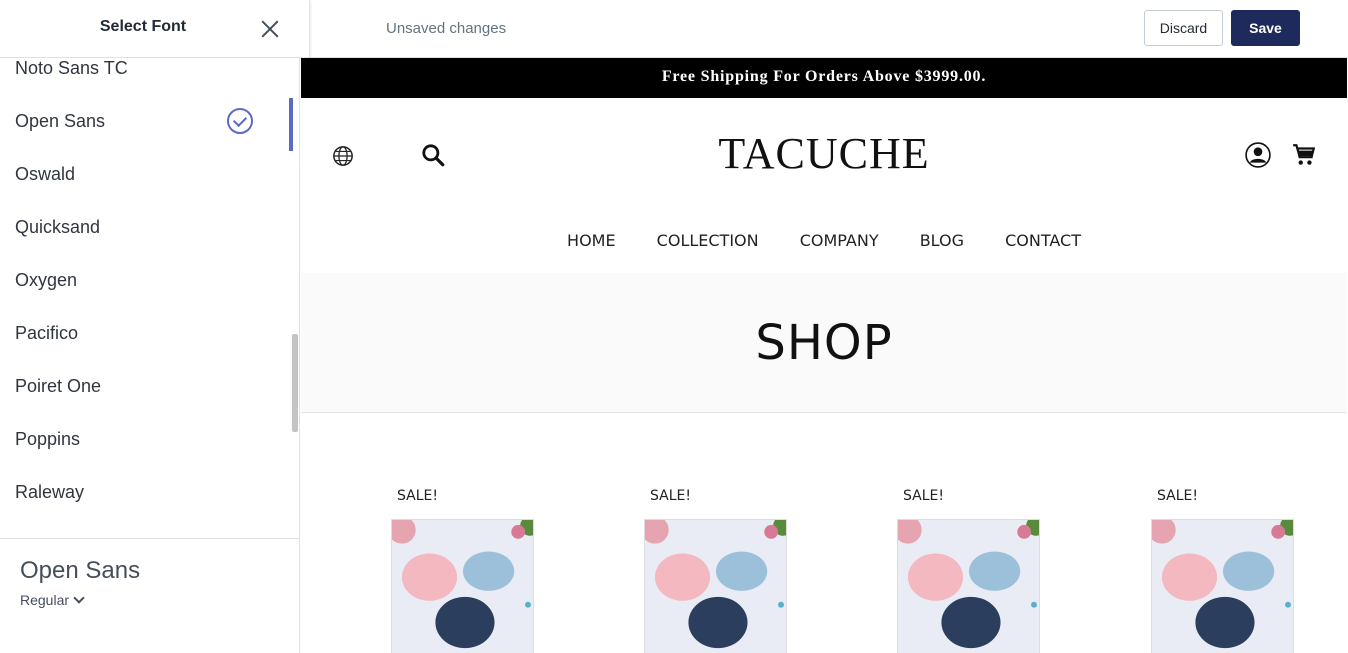 This screenshot has width=1348, height=653. What do you see at coordinates (1258, 155) in the screenshot?
I see `user-icon` at bounding box center [1258, 155].